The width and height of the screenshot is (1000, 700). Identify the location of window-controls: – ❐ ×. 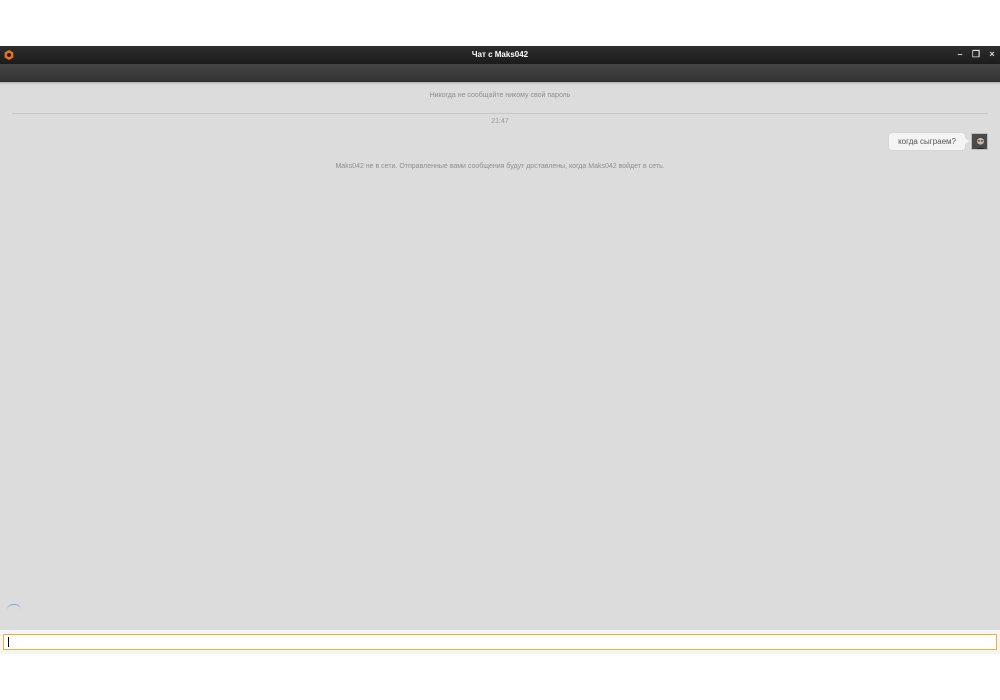
(976, 54).